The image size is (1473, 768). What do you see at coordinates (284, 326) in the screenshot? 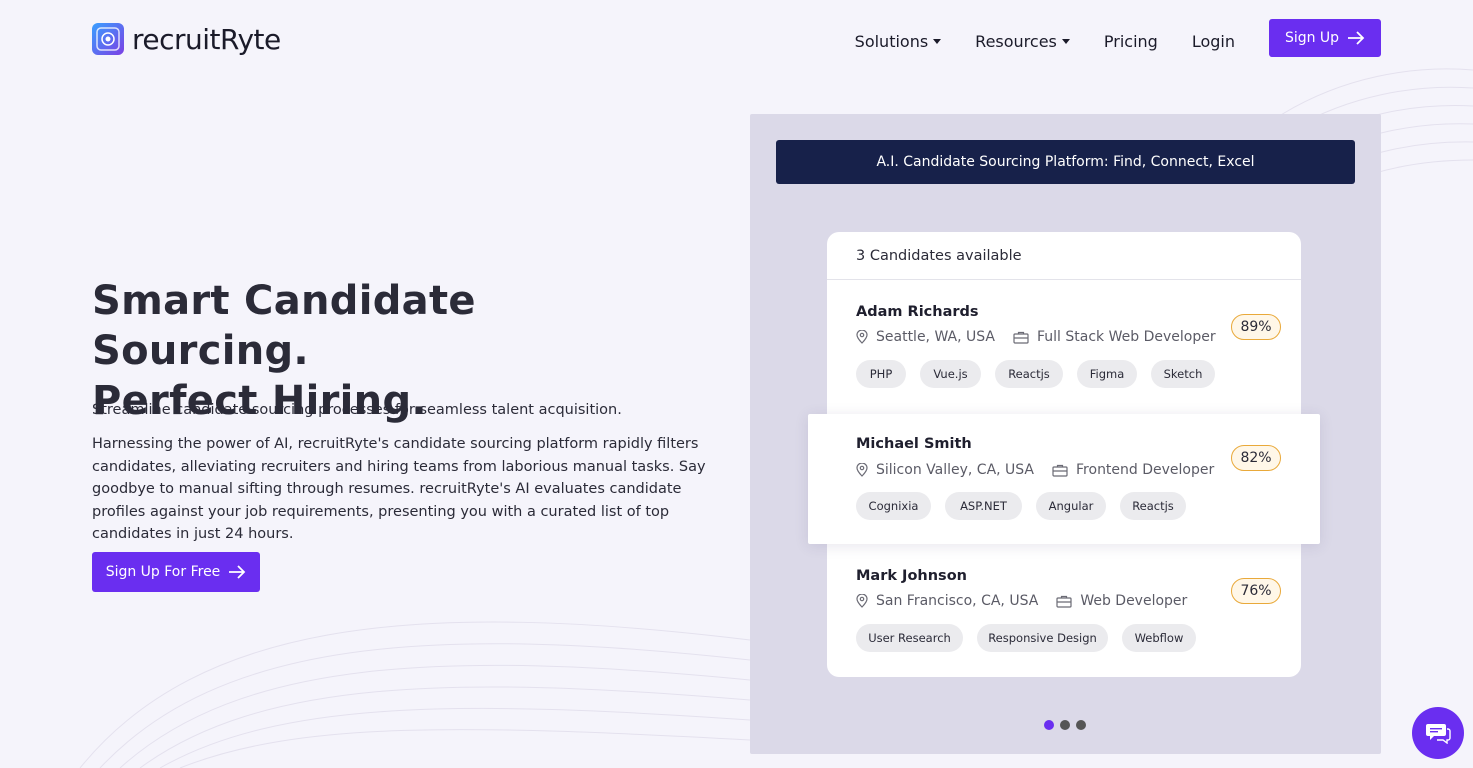
I see `hero-title-line1: Smart Candidate Sourcing.` at bounding box center [284, 326].